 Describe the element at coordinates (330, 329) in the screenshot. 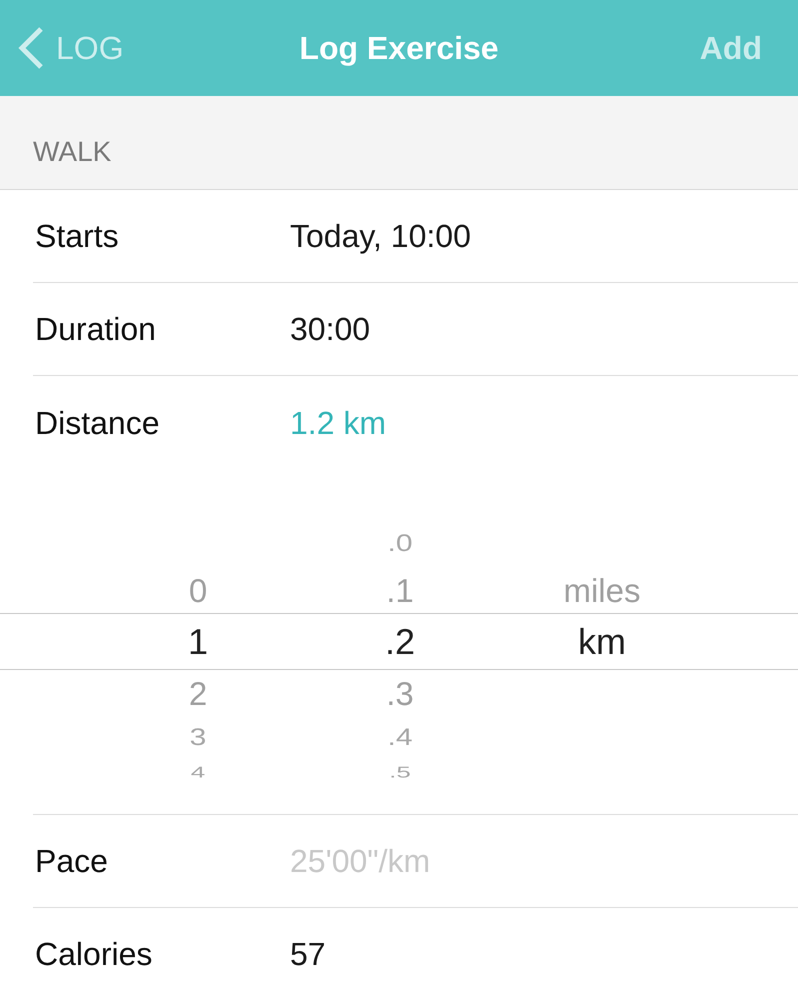

I see `field-value: 30:00` at that location.